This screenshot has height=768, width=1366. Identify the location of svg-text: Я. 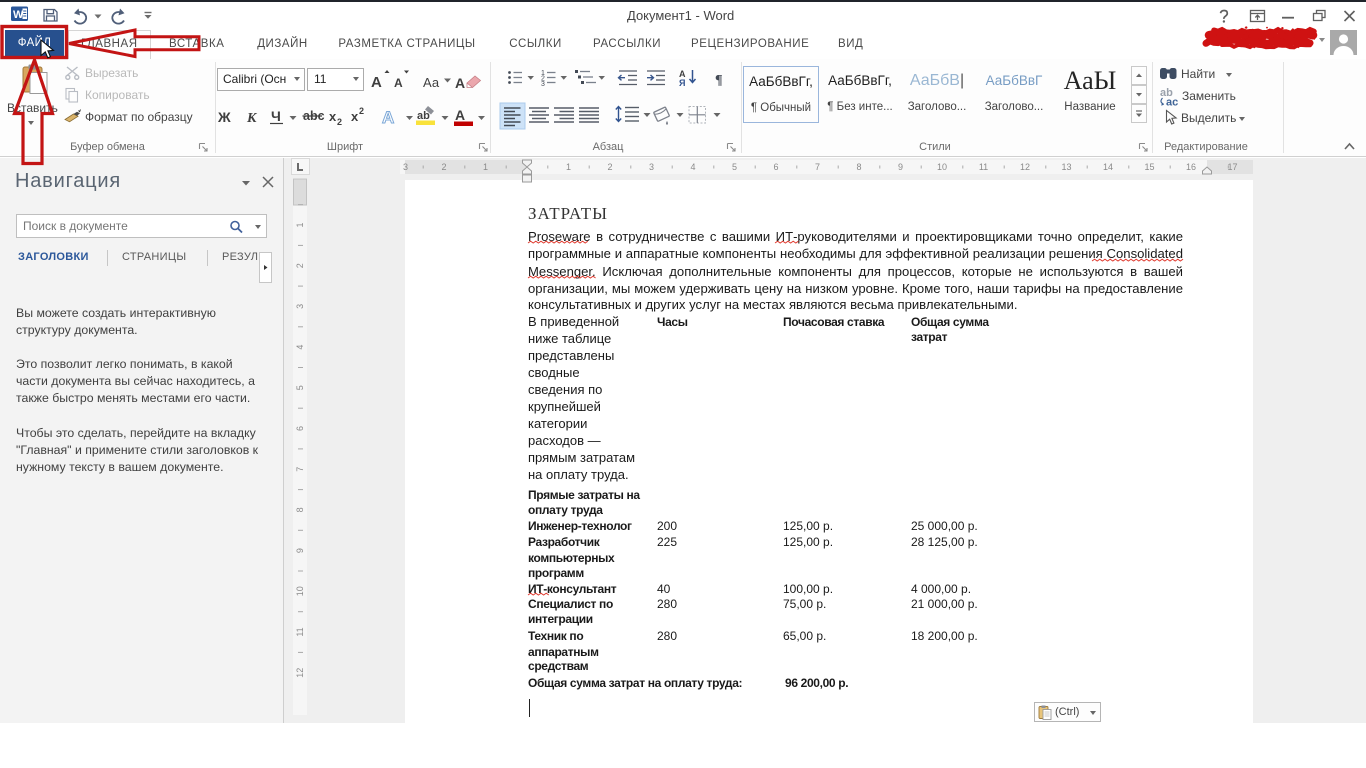
(682, 83).